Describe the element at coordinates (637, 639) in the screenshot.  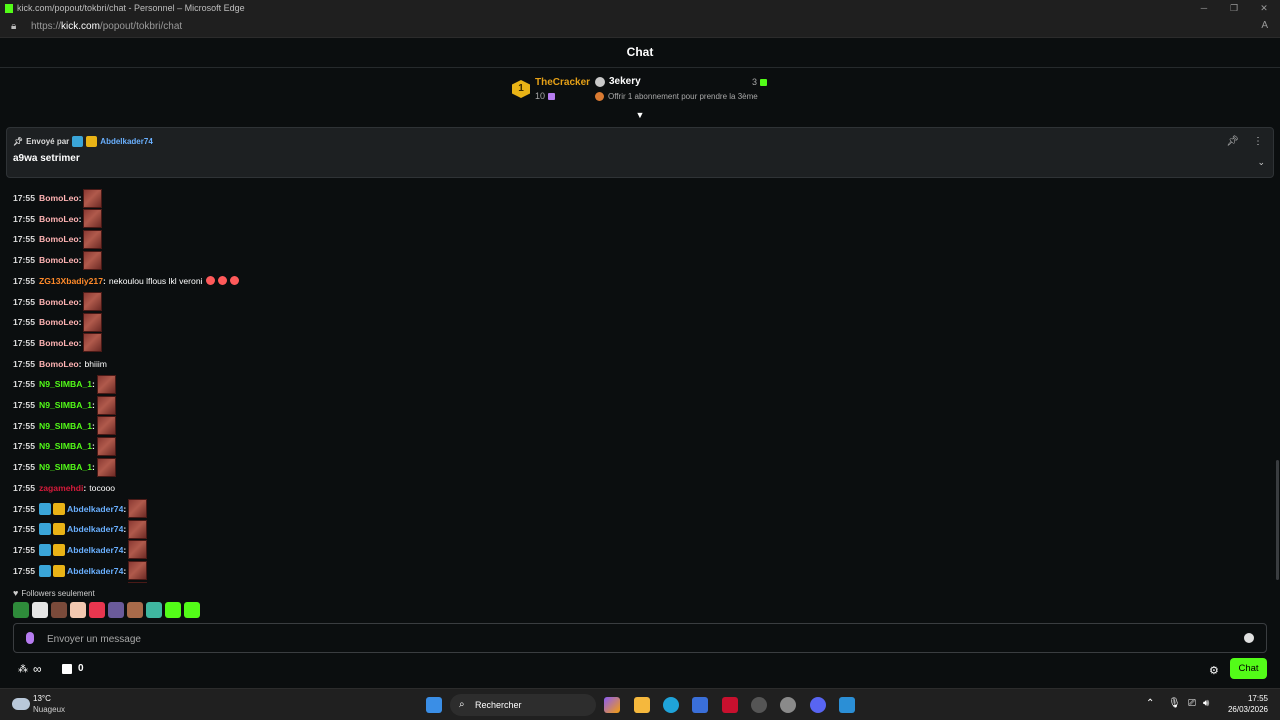
I see `message-input` at that location.